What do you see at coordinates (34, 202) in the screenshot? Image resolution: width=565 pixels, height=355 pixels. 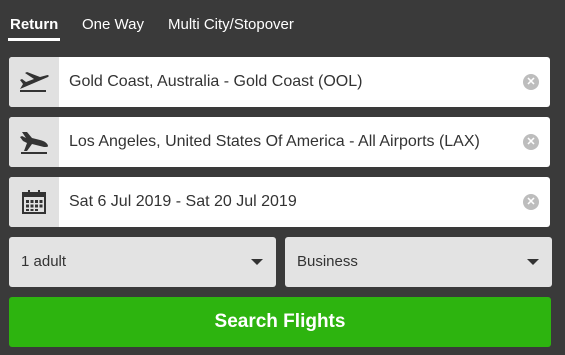 I see `calendar-icon` at bounding box center [34, 202].